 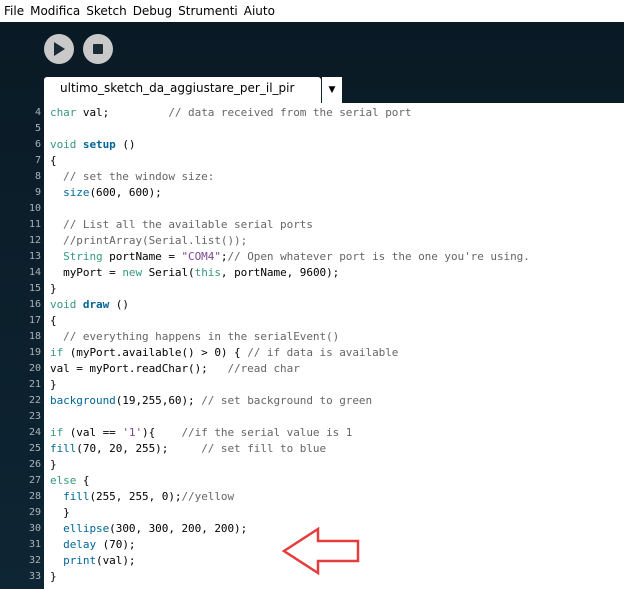 What do you see at coordinates (57, 432) in the screenshot?
I see `code-token: if` at bounding box center [57, 432].